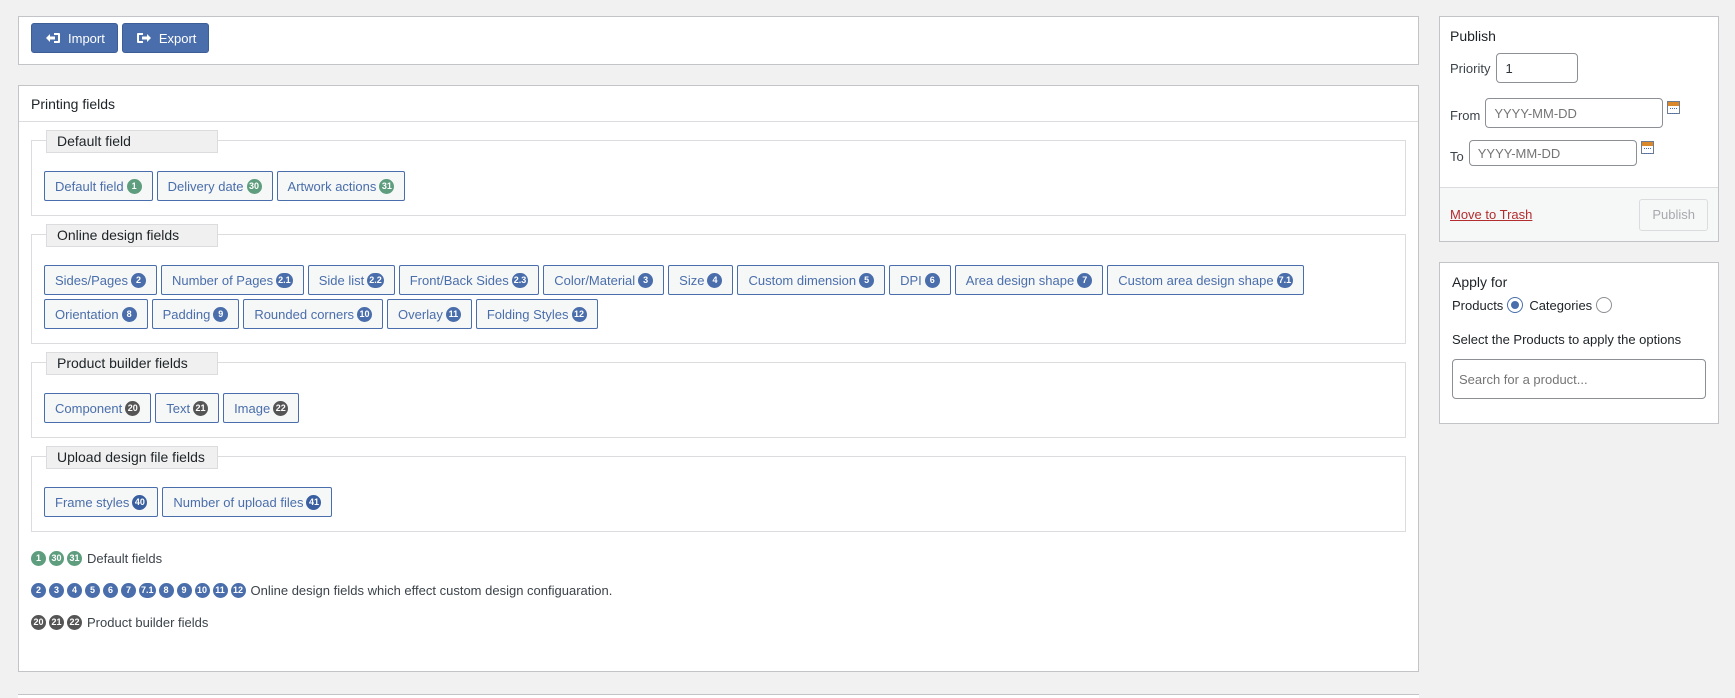 The height and width of the screenshot is (698, 1735). Describe the element at coordinates (1579, 305) in the screenshot. I see `apply-for-options: Products Categories` at that location.